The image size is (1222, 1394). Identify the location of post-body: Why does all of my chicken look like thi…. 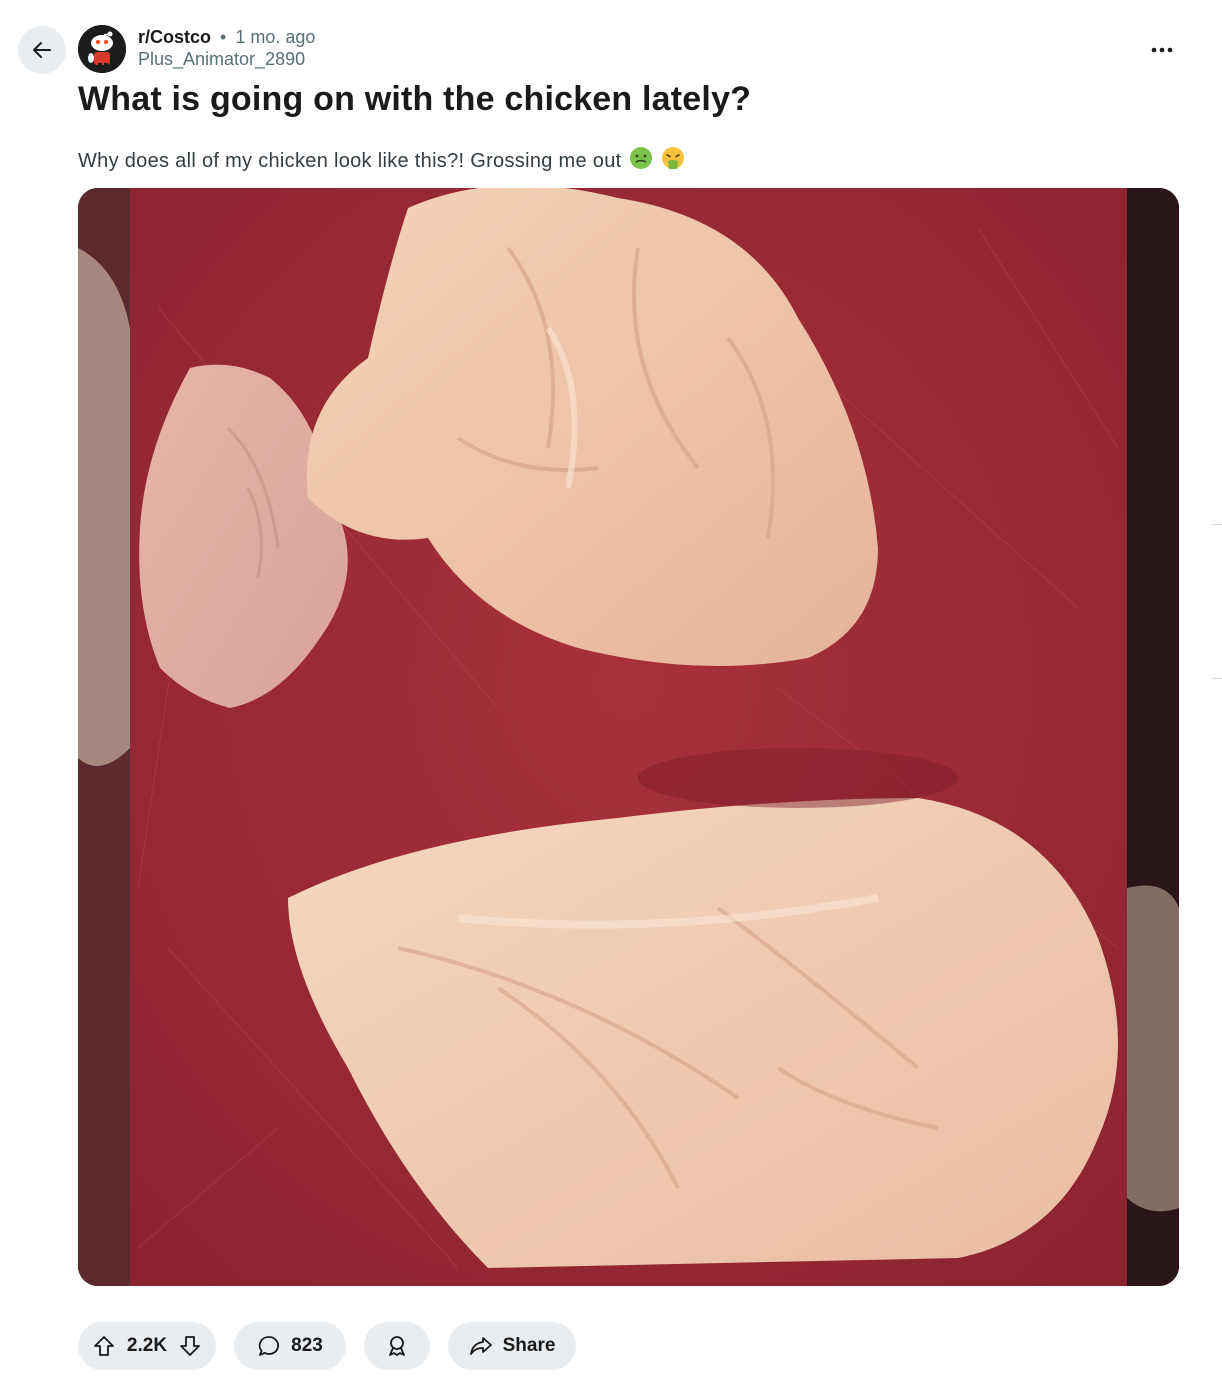
(381, 161).